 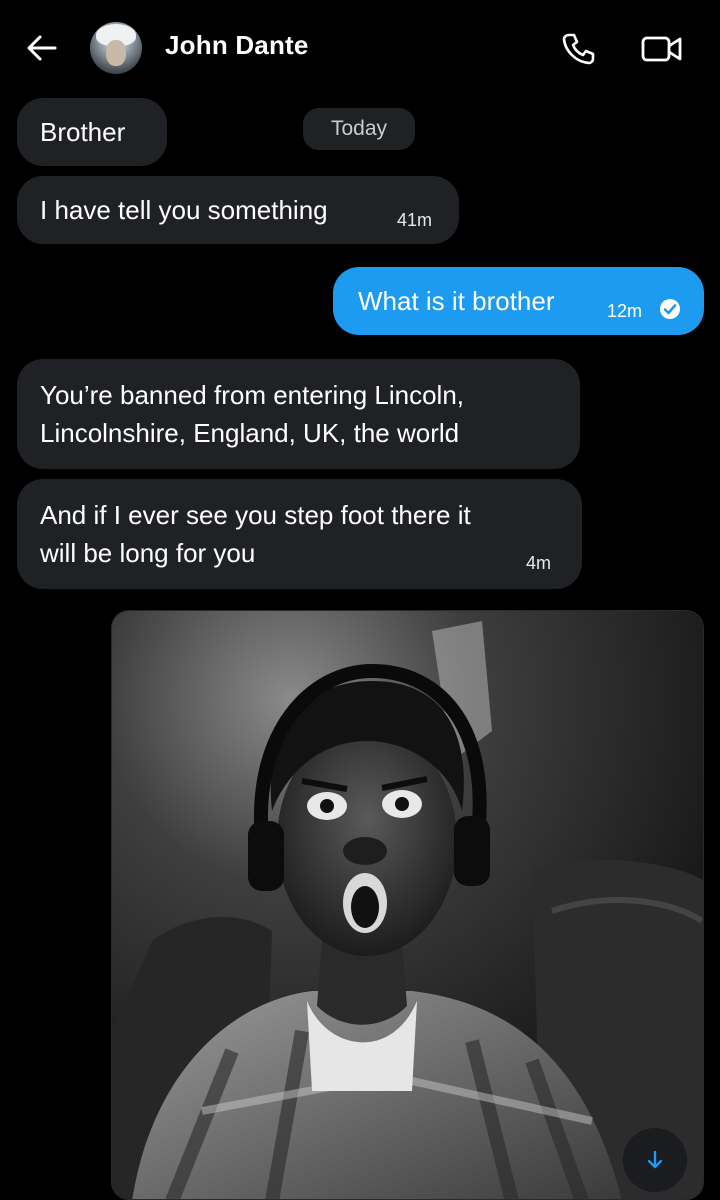 What do you see at coordinates (184, 210) in the screenshot?
I see `message-text: I have tell you something` at bounding box center [184, 210].